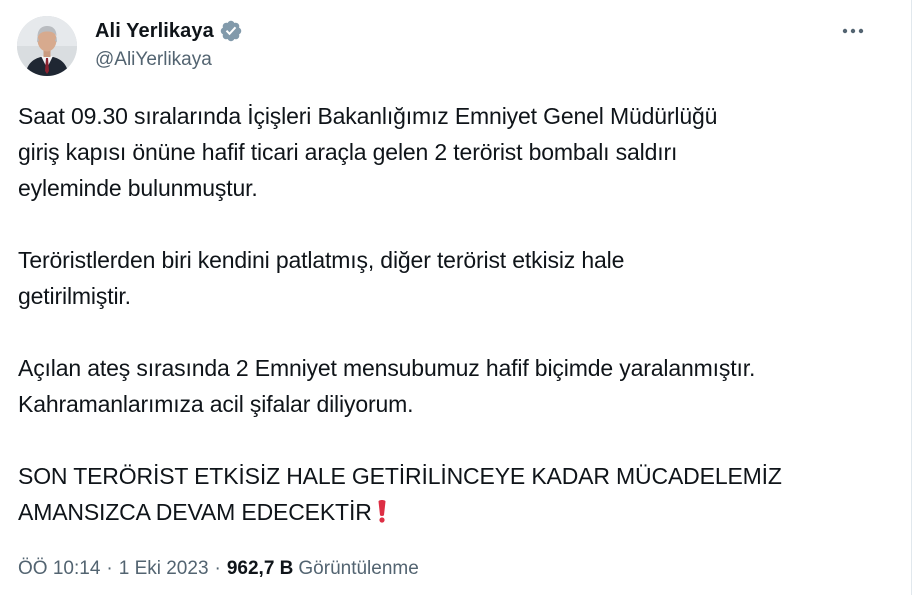  I want to click on tweet-date: 1 Eki 2023, so click(164, 569).